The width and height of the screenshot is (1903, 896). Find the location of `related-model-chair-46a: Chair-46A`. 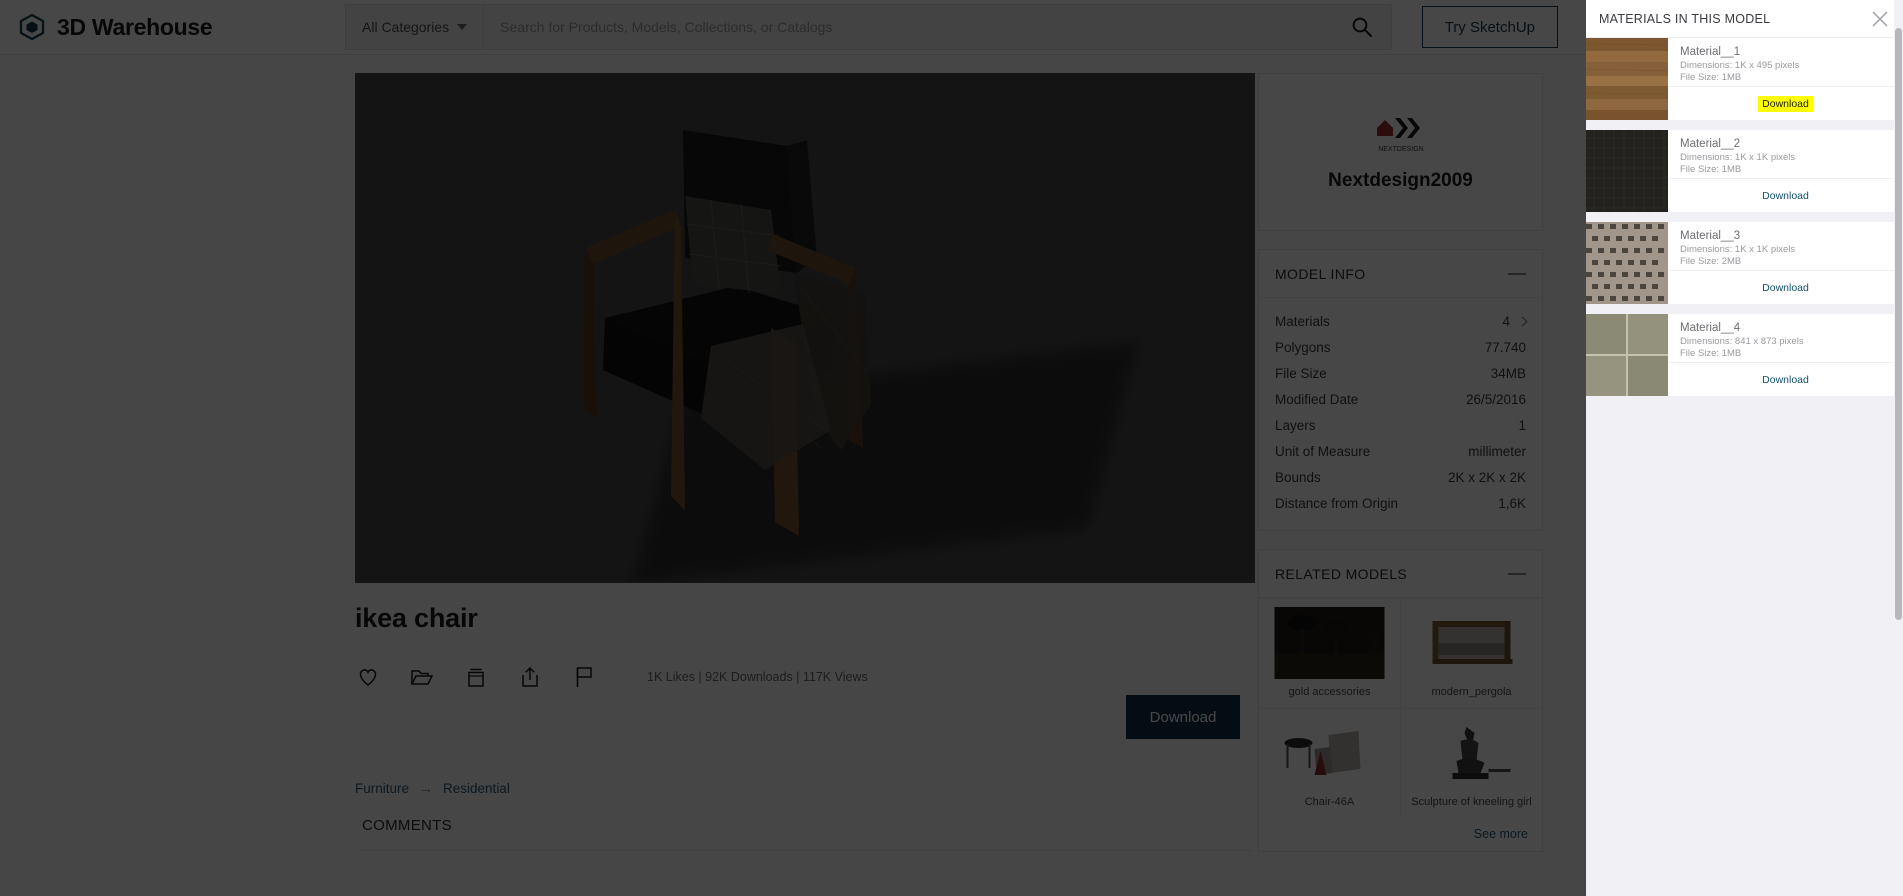

related-model-chair-46a: Chair-46A is located at coordinates (1329, 763).